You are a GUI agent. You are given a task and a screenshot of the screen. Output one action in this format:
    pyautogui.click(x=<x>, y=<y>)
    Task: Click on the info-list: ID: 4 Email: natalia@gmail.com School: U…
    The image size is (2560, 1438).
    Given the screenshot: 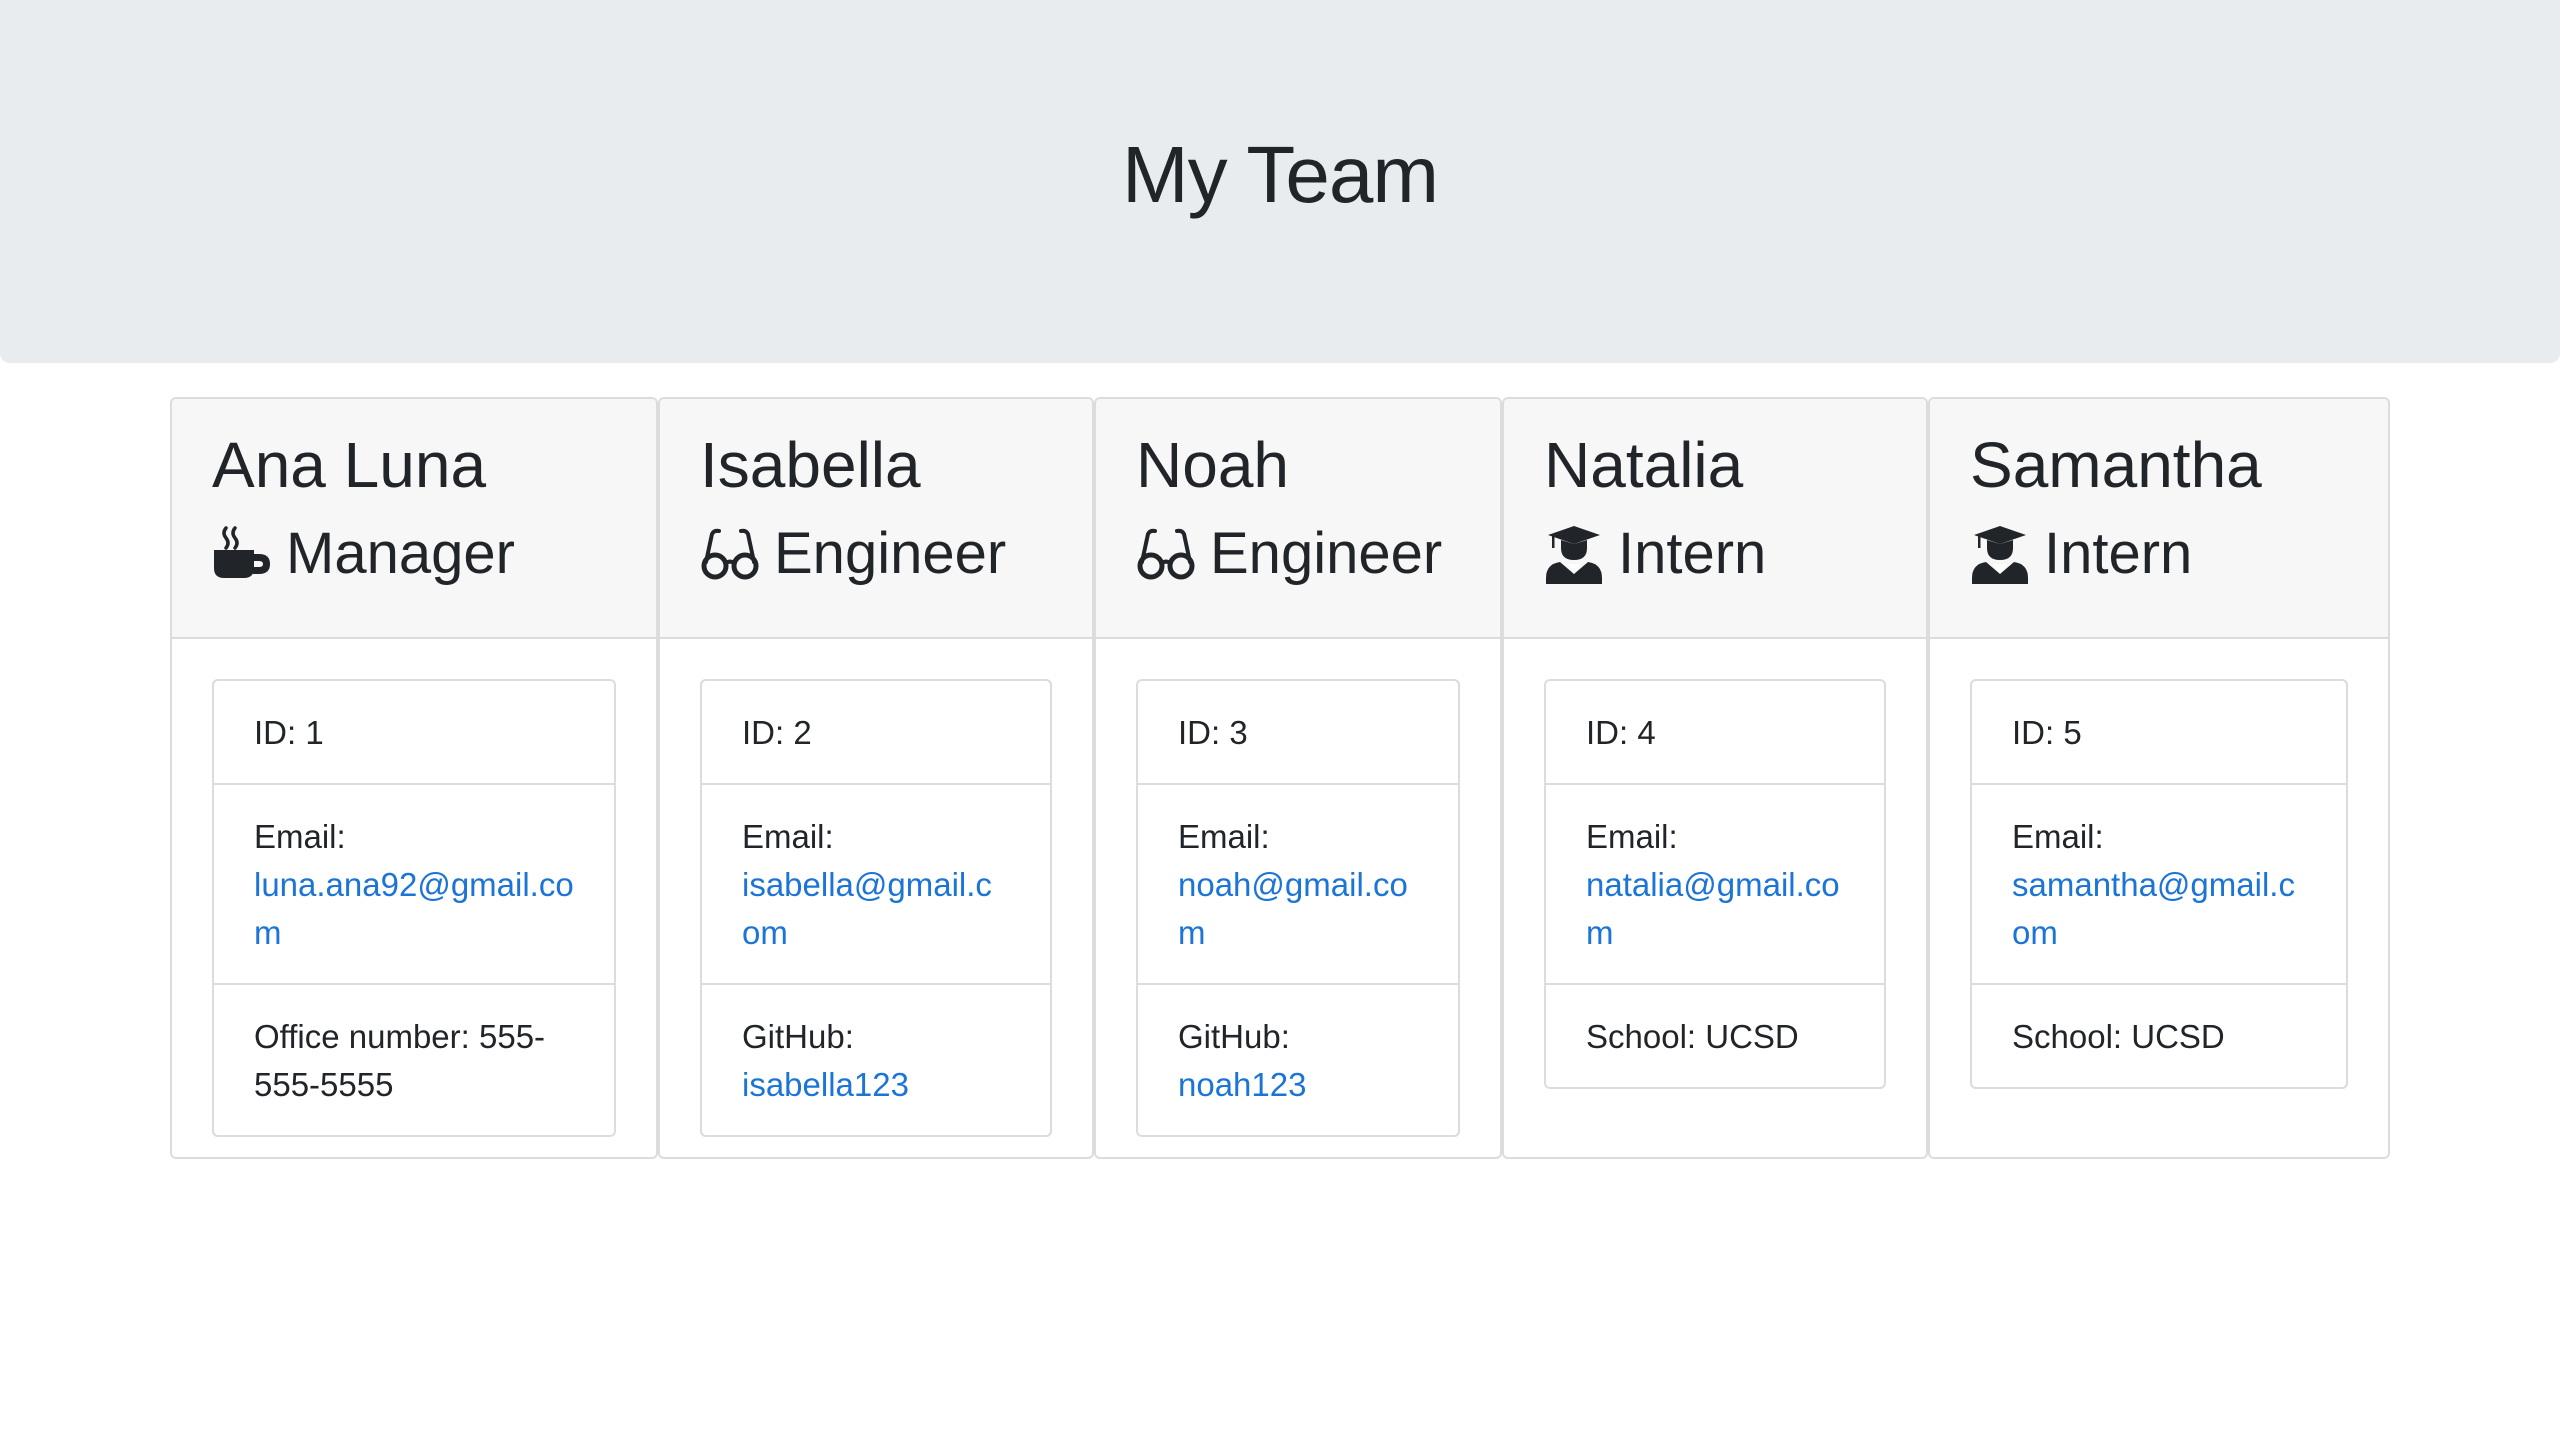 What is the action you would take?
    pyautogui.click(x=1715, y=884)
    